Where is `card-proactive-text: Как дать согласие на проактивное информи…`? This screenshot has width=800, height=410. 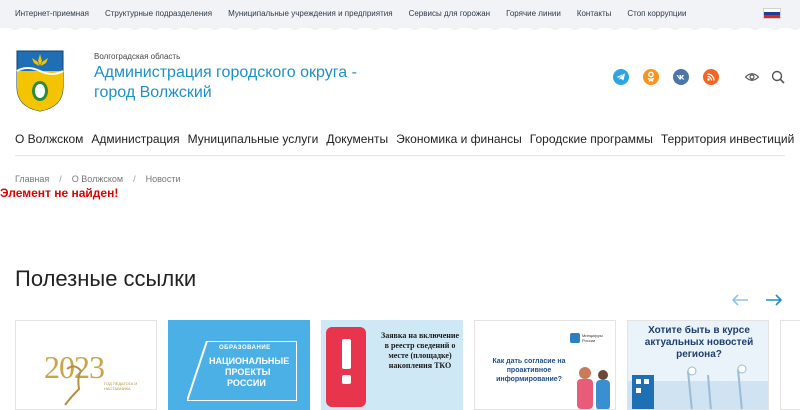 card-proactive-text: Как дать согласие на проактивное информи… is located at coordinates (529, 370).